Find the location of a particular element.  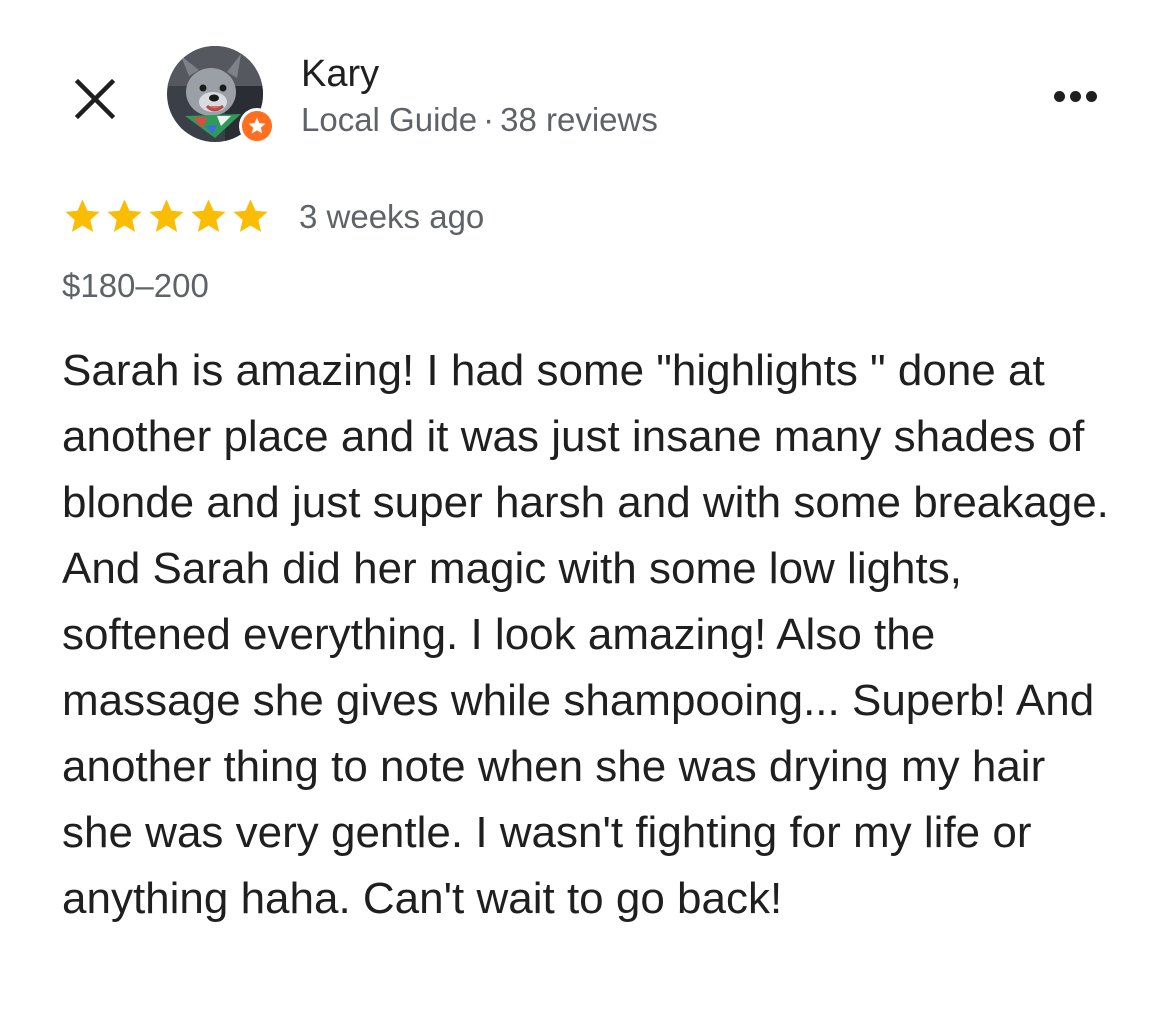

local-guide-label: Local Guide is located at coordinates (389, 119).